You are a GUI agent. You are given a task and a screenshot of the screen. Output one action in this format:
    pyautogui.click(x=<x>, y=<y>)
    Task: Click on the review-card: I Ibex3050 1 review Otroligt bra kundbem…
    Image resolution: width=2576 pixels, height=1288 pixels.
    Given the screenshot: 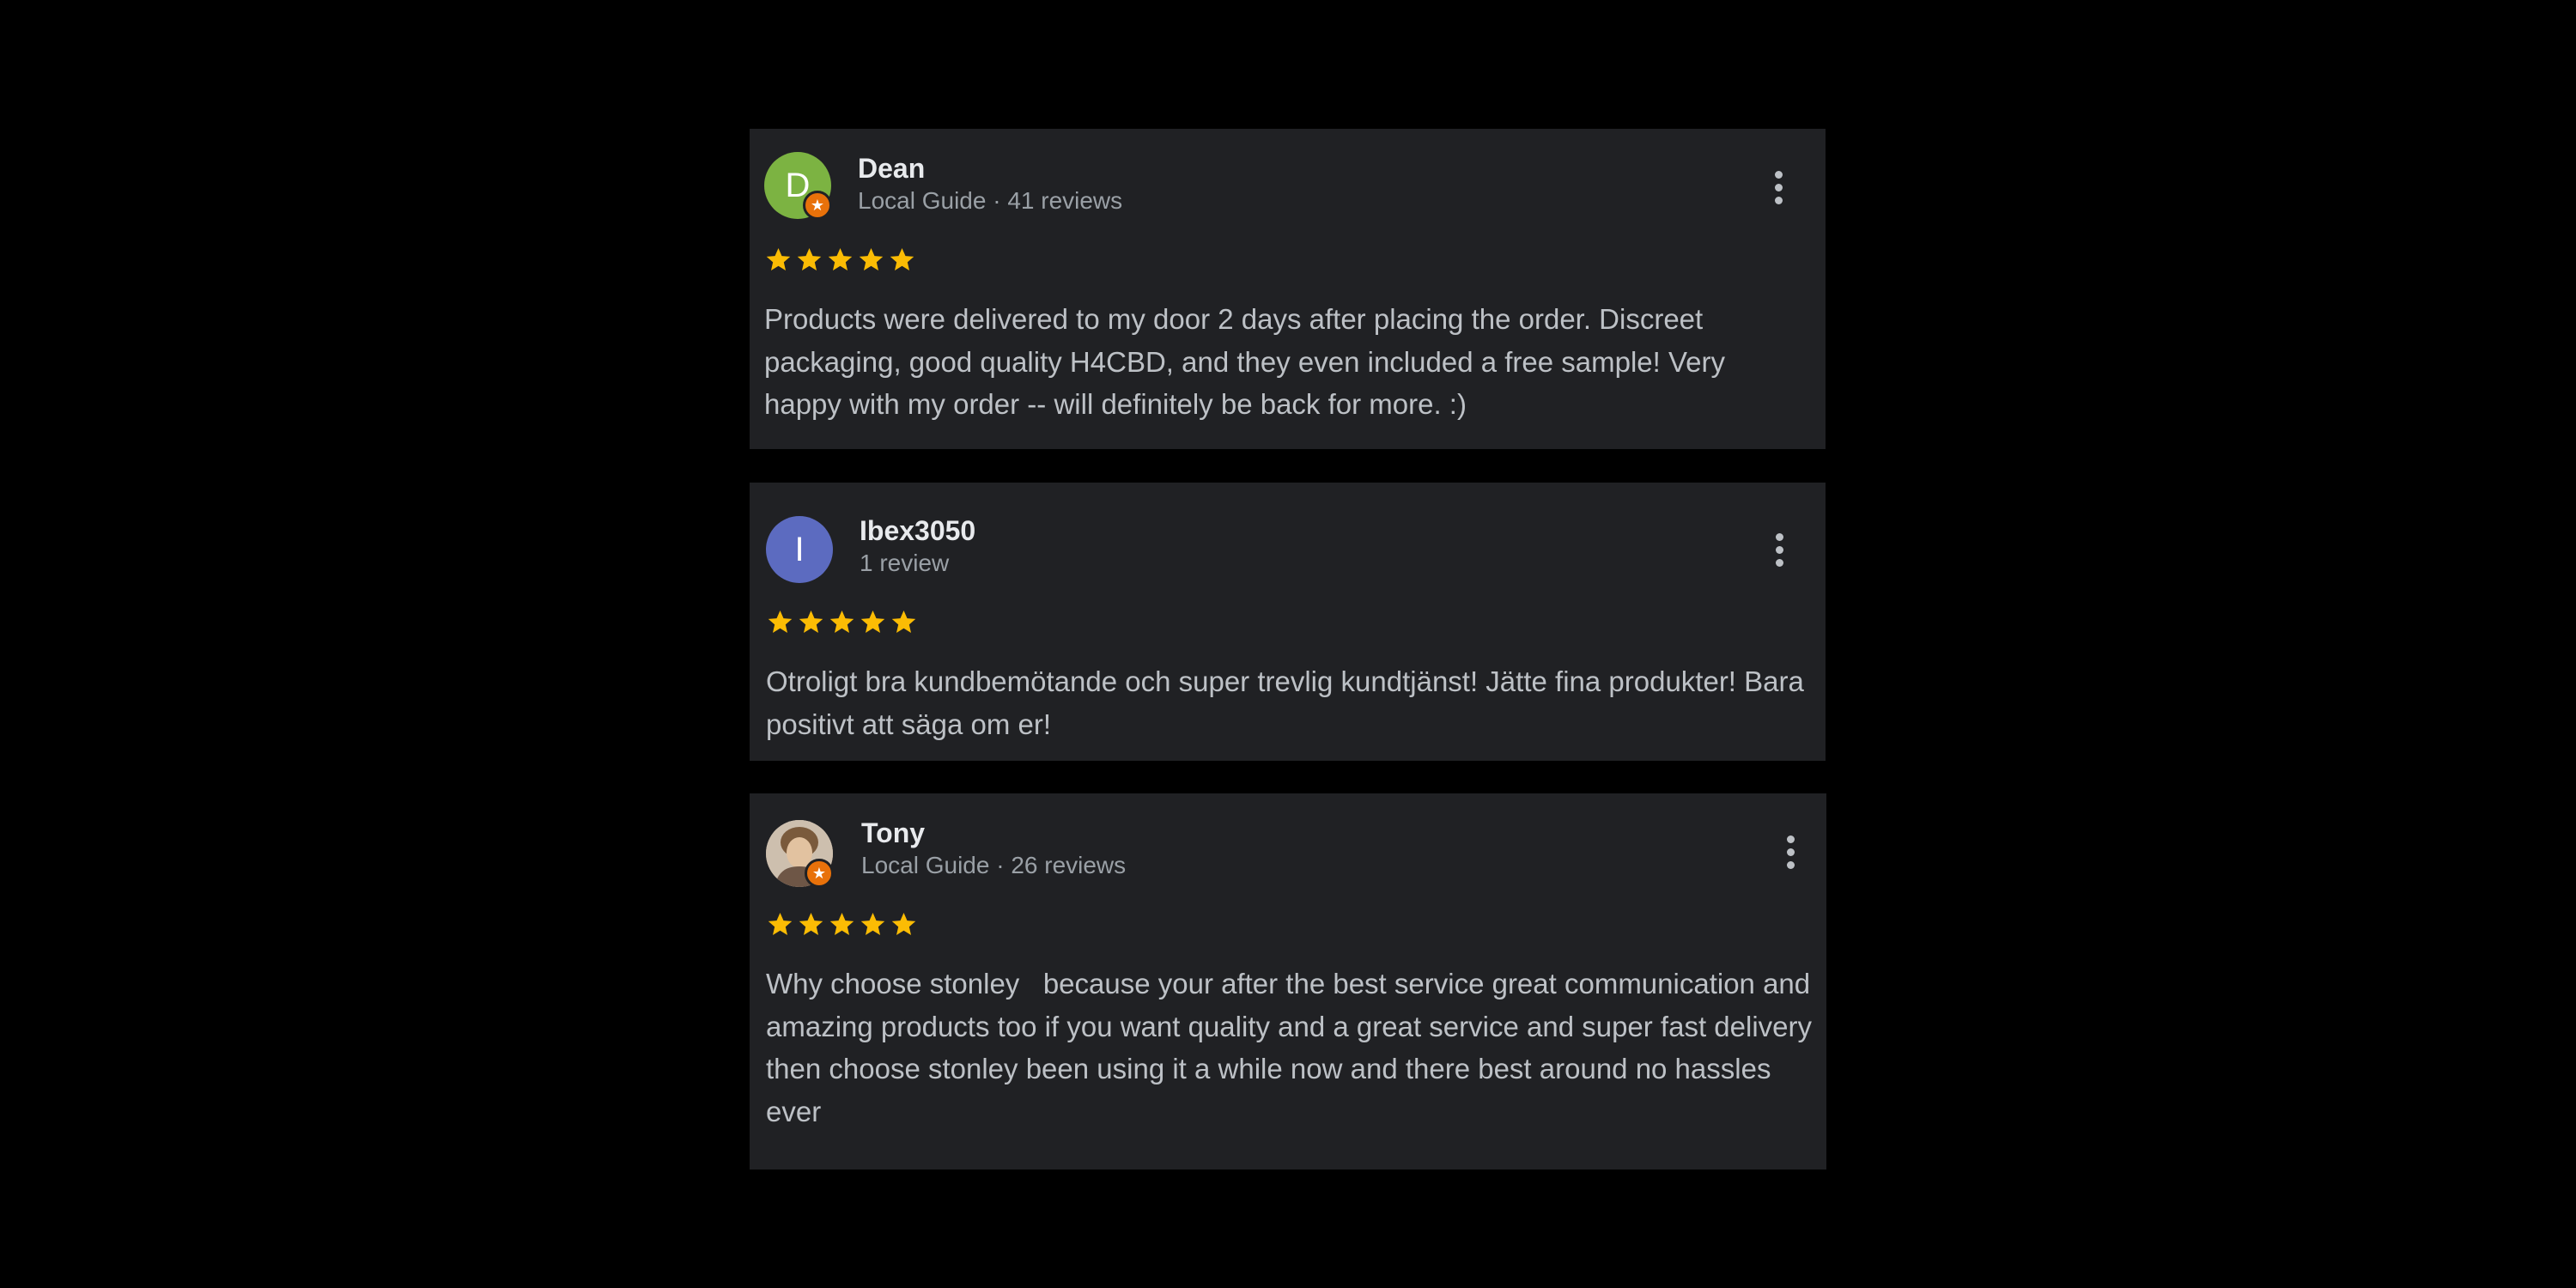 What is the action you would take?
    pyautogui.click(x=1288, y=622)
    